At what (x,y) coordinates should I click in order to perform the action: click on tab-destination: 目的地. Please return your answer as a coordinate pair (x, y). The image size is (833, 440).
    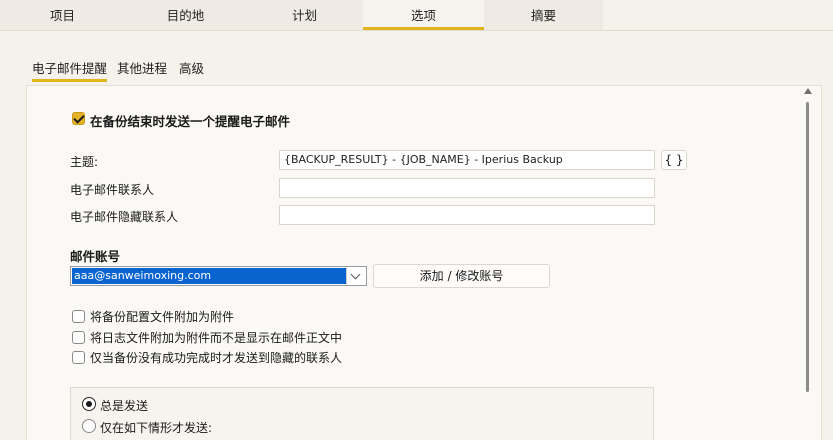
    Looking at the image, I should click on (185, 15).